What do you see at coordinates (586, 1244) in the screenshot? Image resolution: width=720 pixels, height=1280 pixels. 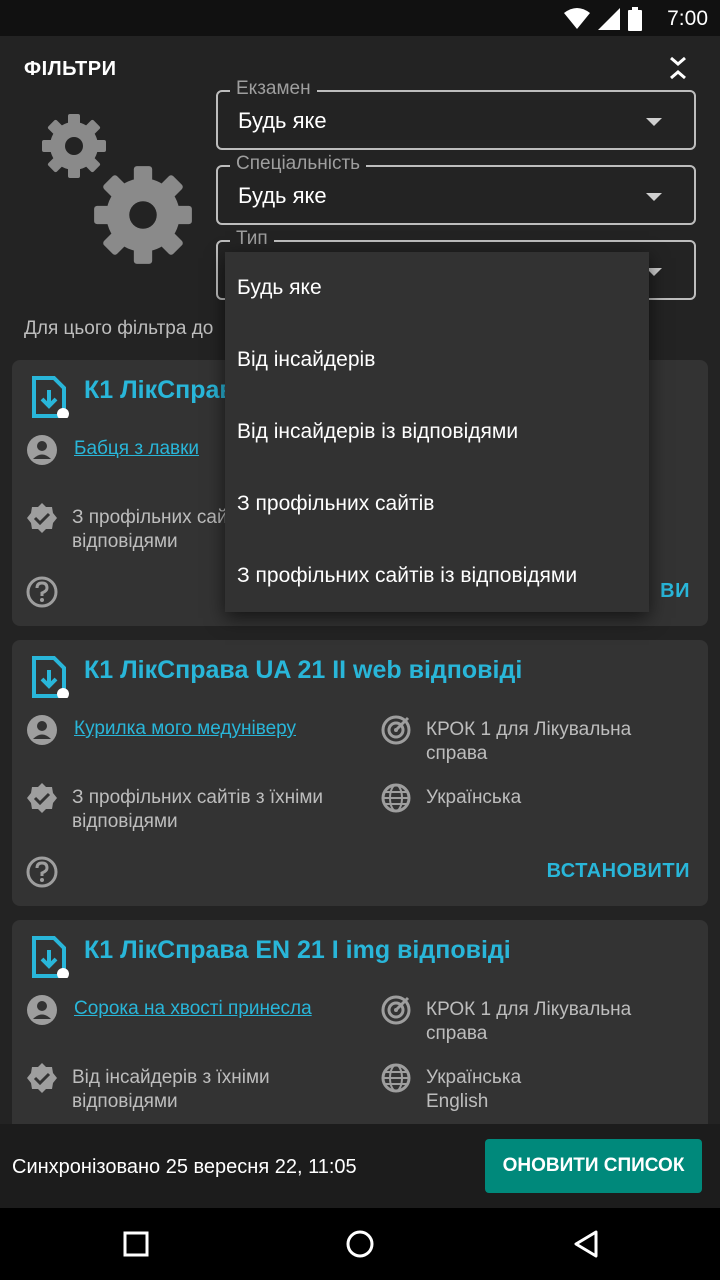 I see `back-icon` at bounding box center [586, 1244].